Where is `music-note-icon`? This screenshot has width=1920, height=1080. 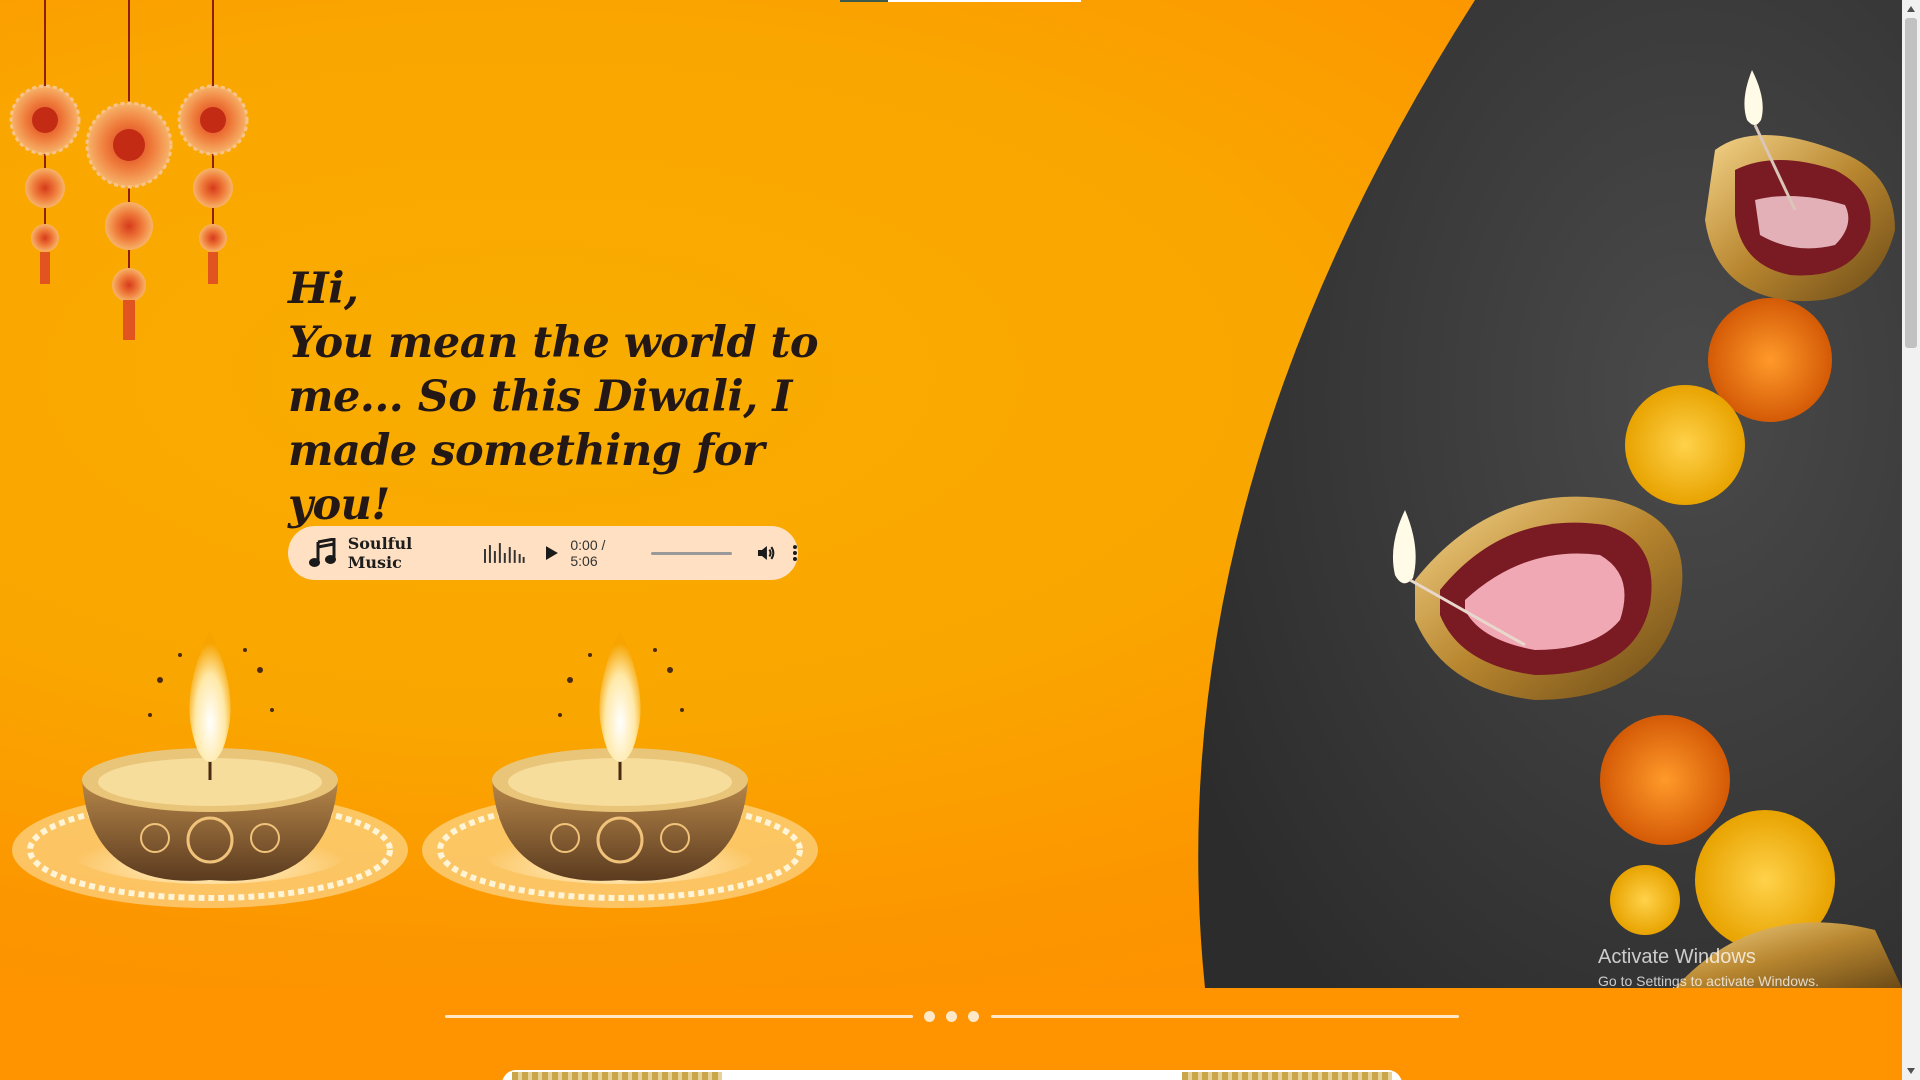
music-note-icon is located at coordinates (323, 553).